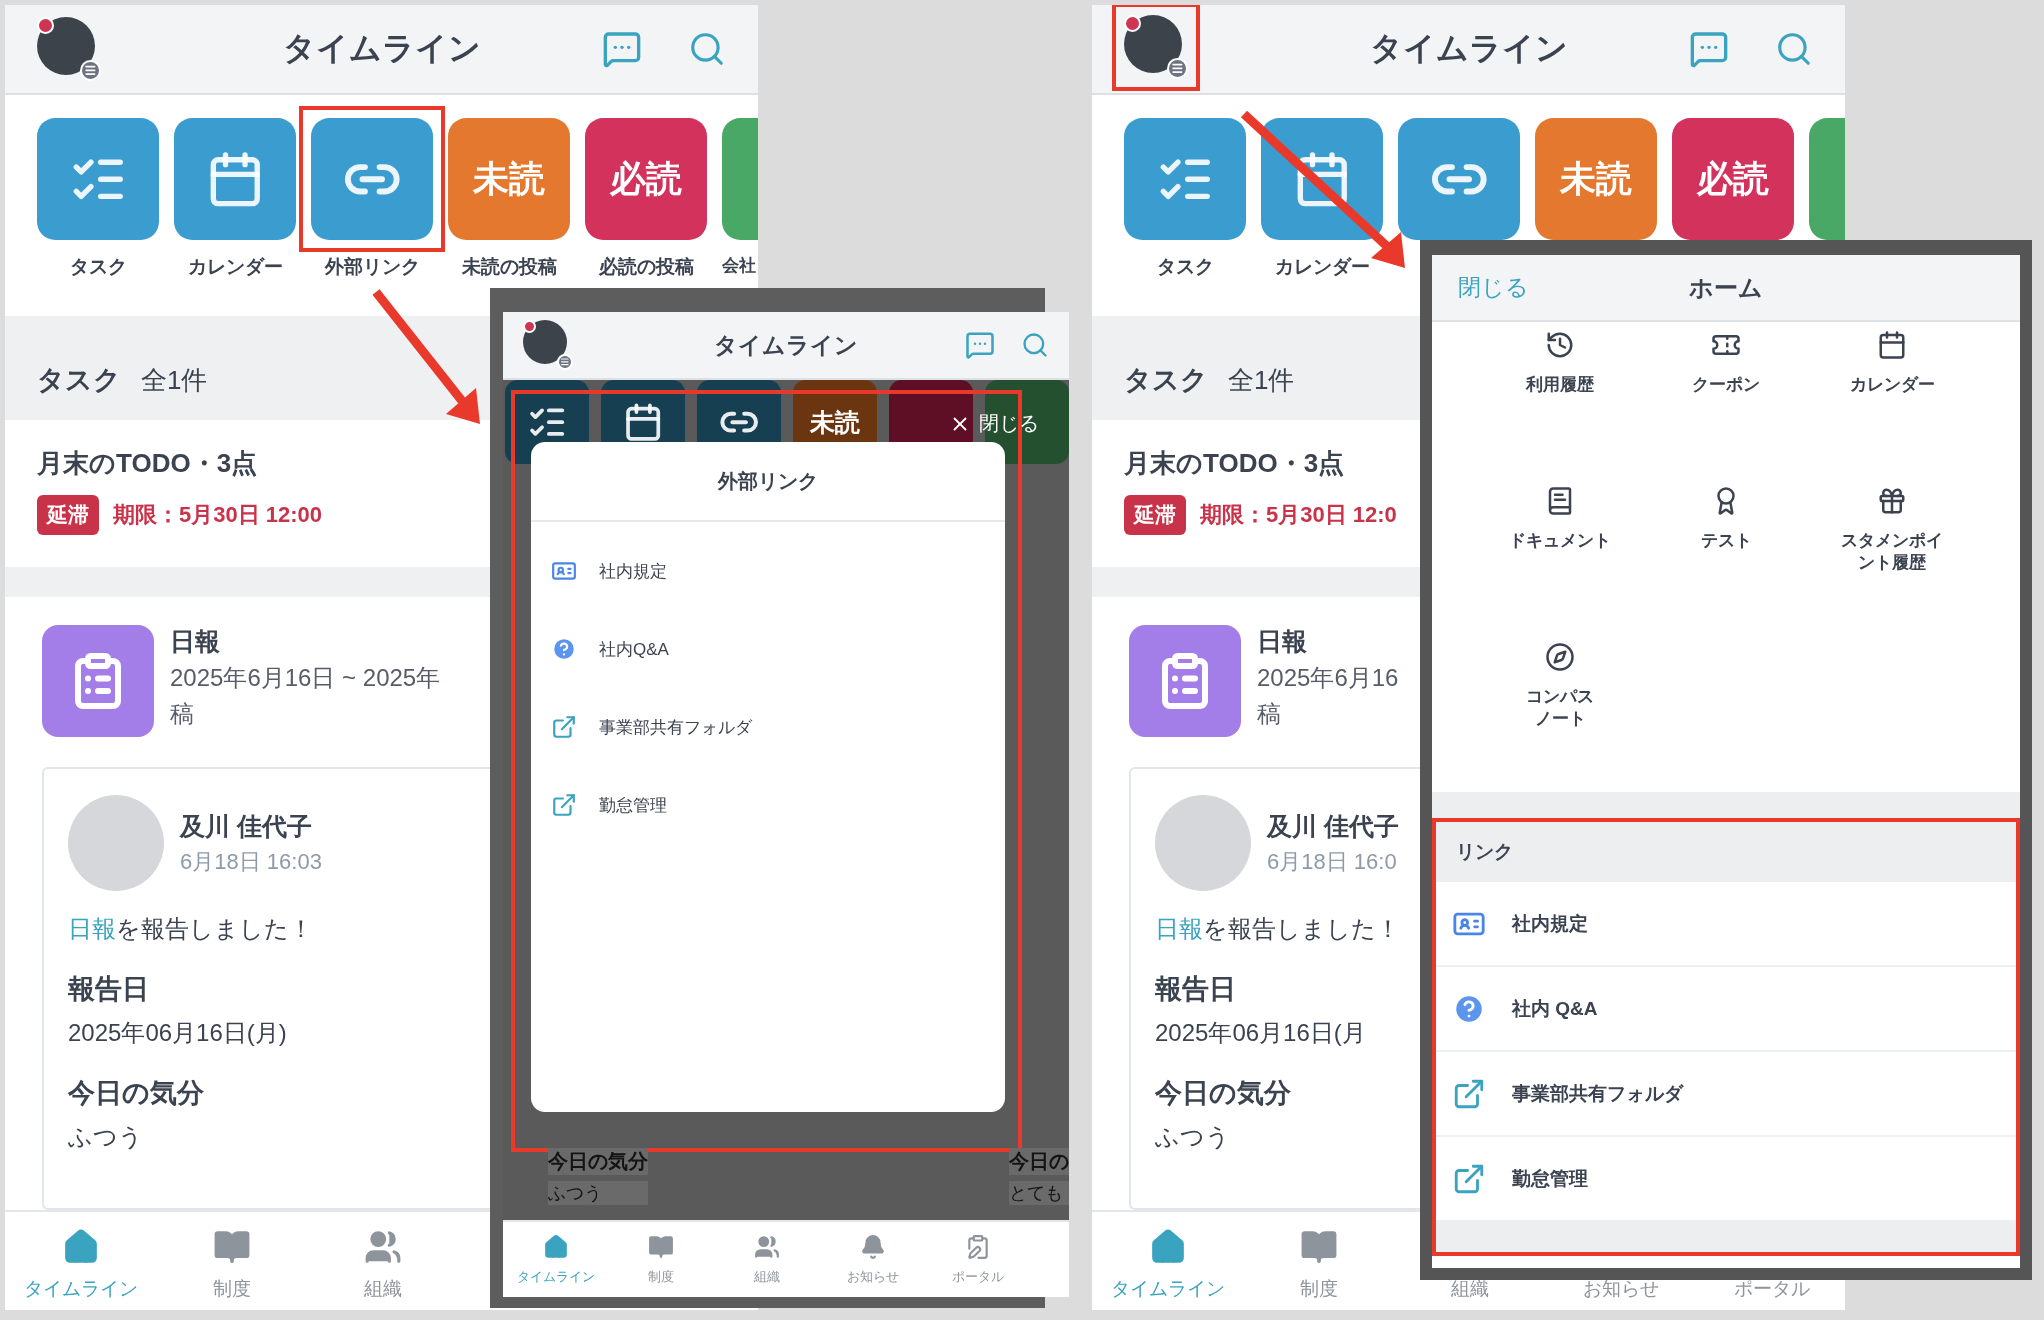 The height and width of the screenshot is (1320, 2044). Describe the element at coordinates (564, 649) in the screenshot. I see `help-icon` at that location.